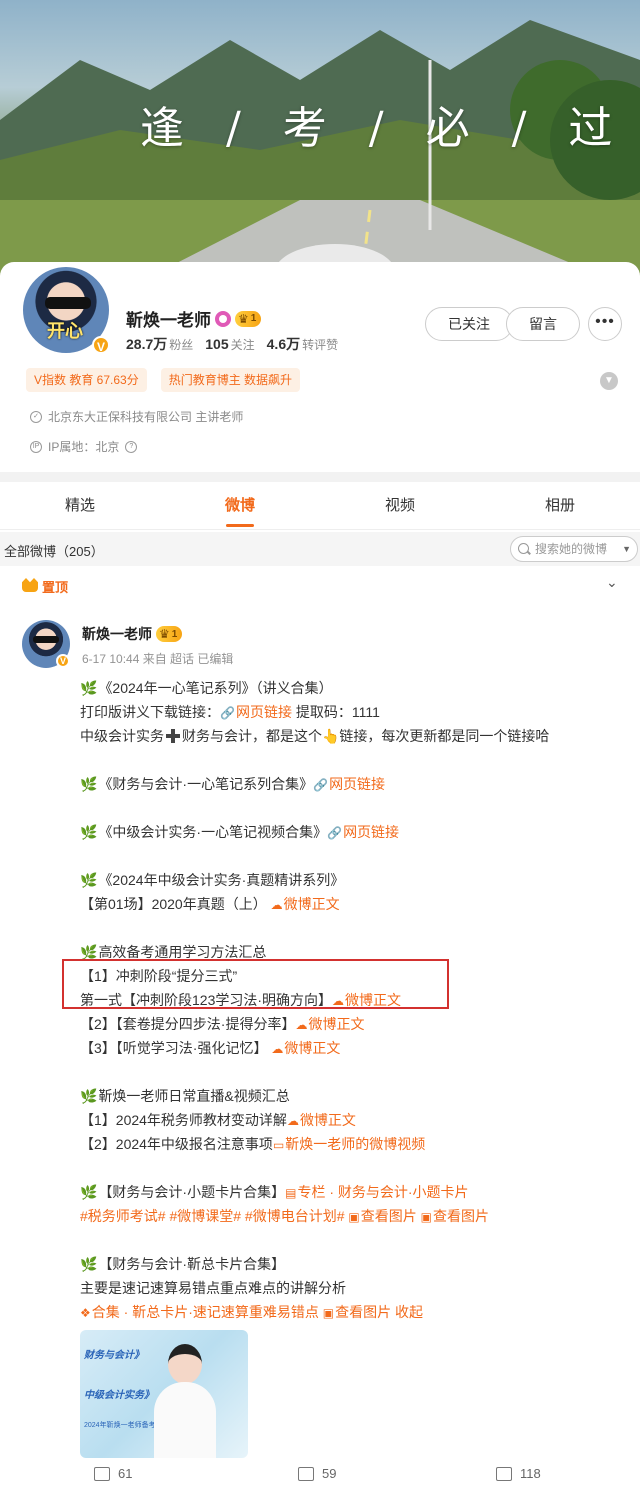  Describe the element at coordinates (215, 688) in the screenshot. I see `post-line: 《2024年一心笔记系列》（讲义合集）` at that location.